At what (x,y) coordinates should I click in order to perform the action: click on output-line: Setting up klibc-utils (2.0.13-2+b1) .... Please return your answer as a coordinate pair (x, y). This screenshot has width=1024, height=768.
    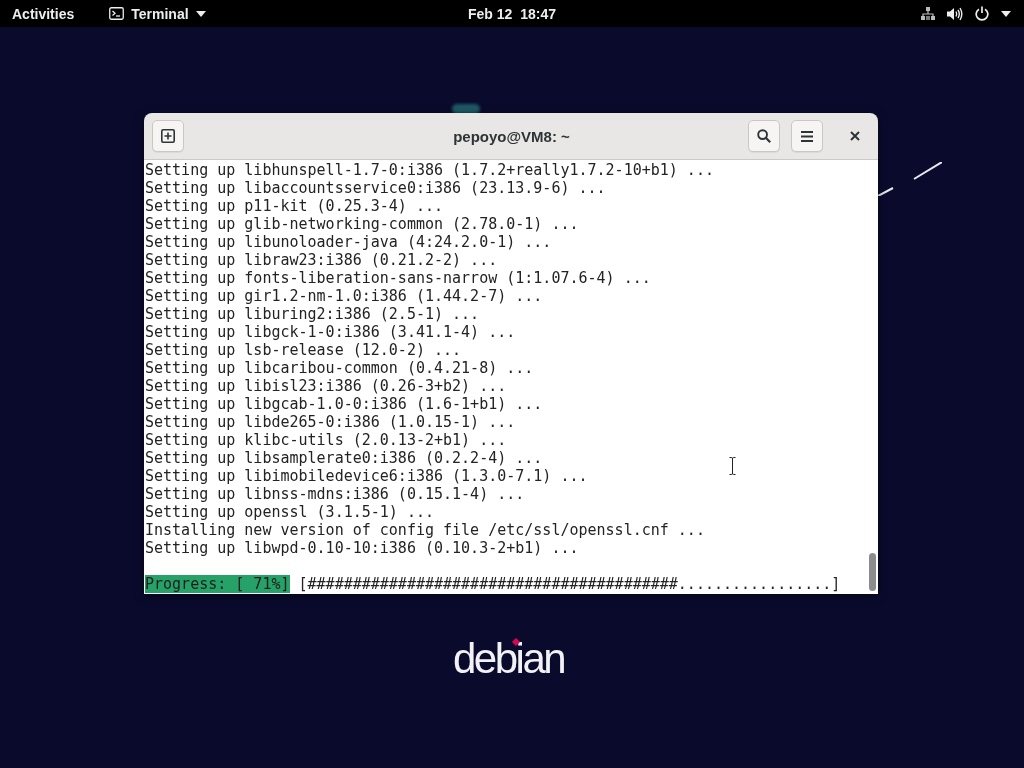
    Looking at the image, I should click on (326, 440).